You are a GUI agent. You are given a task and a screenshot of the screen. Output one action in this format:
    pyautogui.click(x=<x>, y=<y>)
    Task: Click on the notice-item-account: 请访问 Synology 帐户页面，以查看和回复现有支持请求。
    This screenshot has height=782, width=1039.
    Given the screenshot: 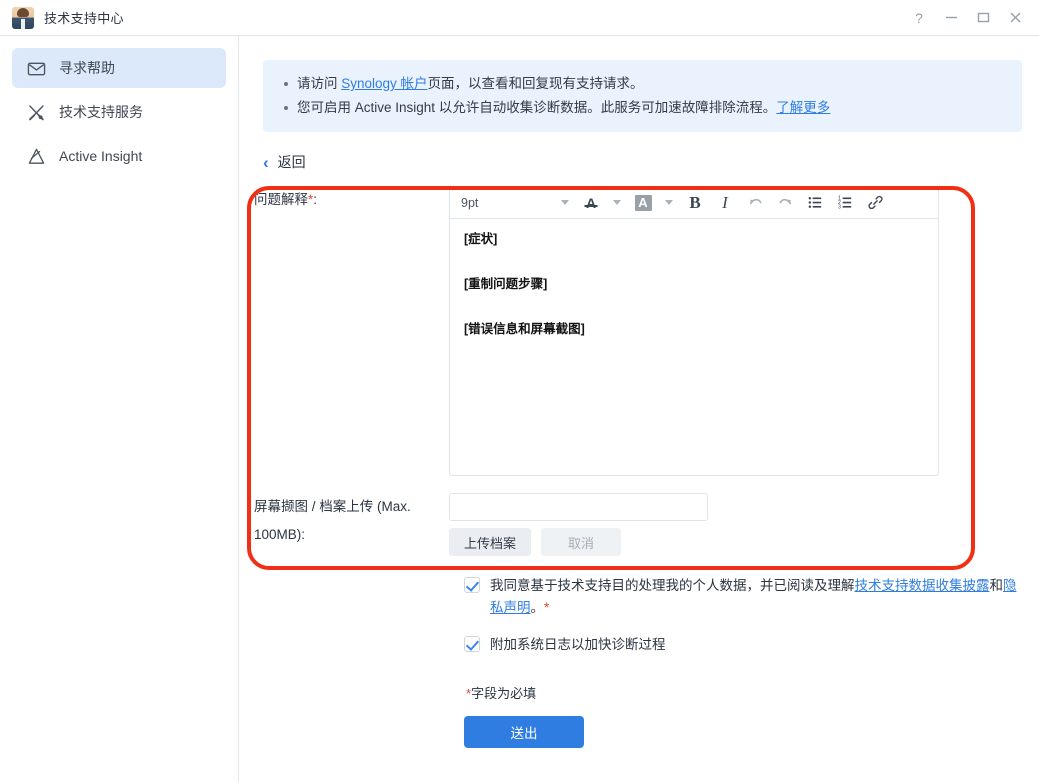 What is the action you would take?
    pyautogui.click(x=642, y=84)
    